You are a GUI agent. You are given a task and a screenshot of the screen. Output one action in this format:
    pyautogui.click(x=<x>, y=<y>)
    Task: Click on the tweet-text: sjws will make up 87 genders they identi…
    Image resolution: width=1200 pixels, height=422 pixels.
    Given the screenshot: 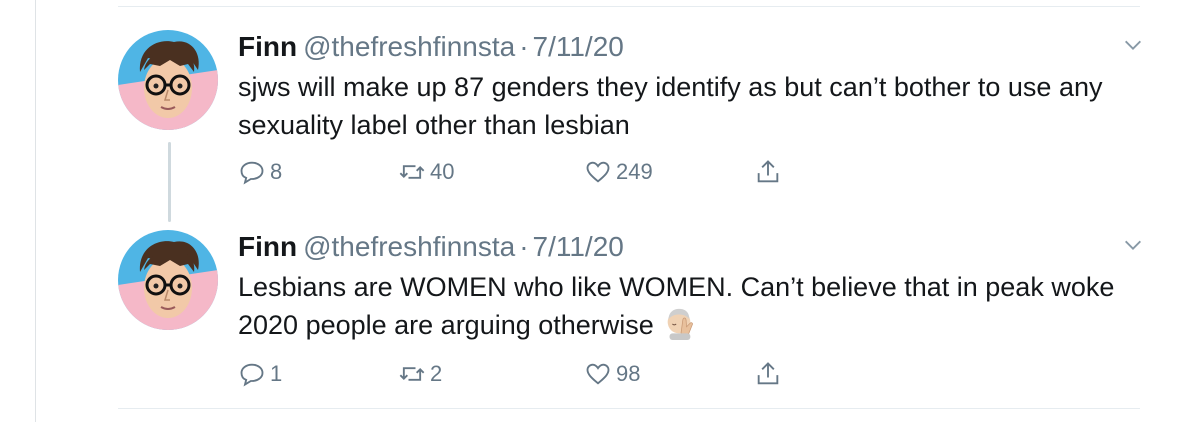 What is the action you would take?
    pyautogui.click(x=670, y=106)
    